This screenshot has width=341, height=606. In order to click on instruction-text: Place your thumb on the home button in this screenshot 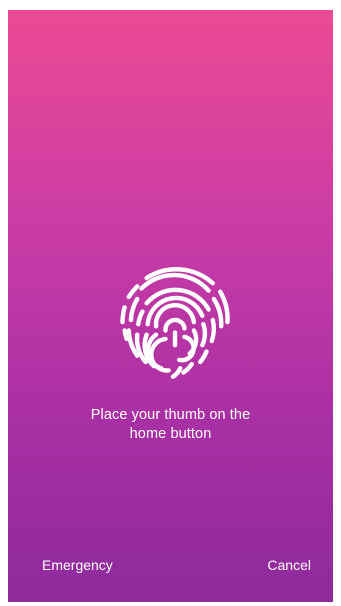, I will do `click(170, 425)`.